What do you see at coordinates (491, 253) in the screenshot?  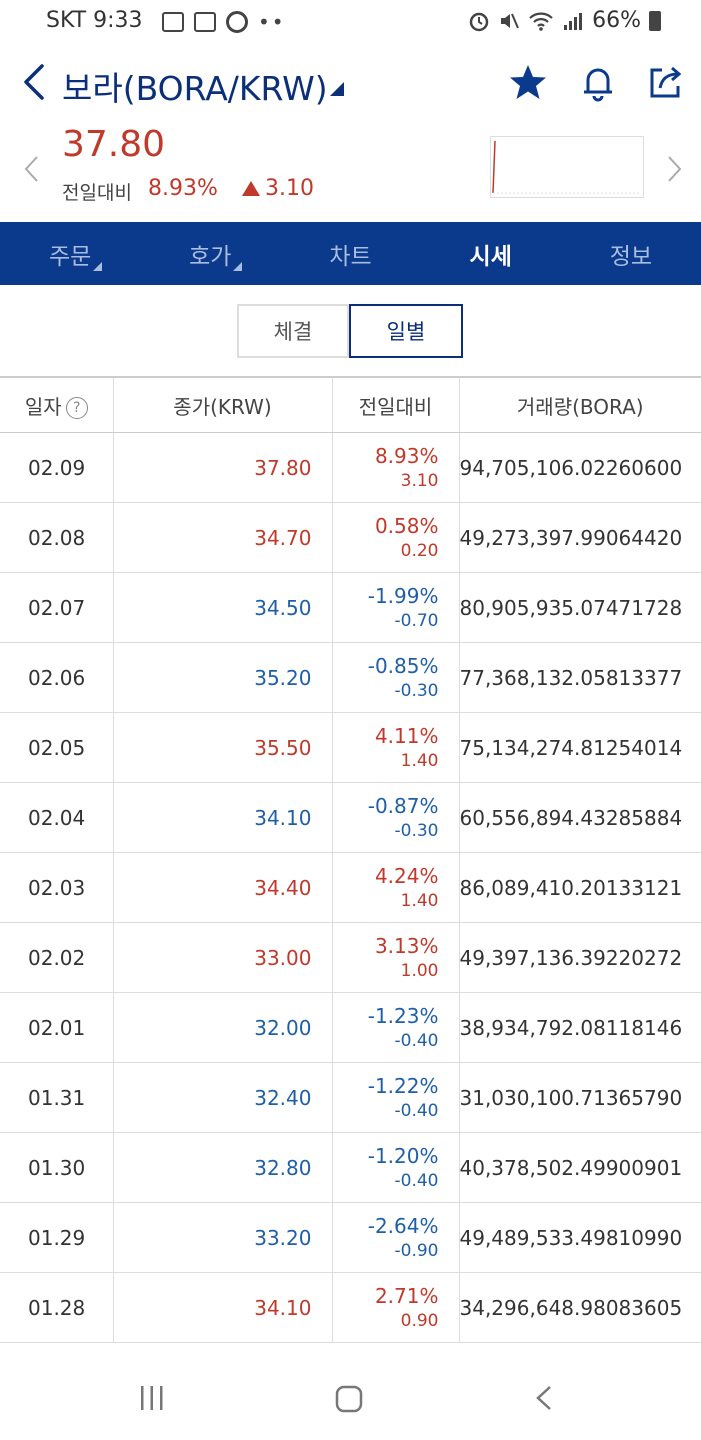 I see `tab-market-price: 시세` at bounding box center [491, 253].